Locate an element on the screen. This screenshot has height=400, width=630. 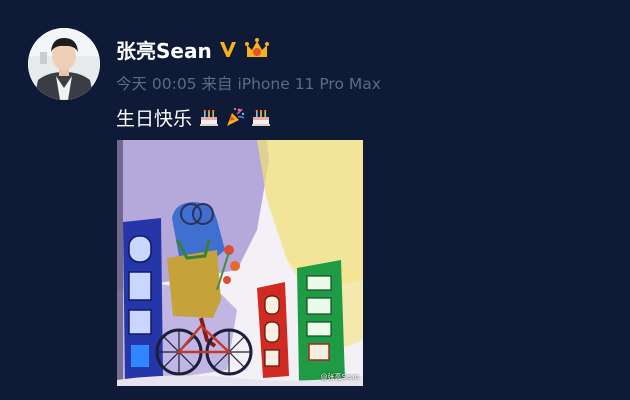
username: 张亮Sean is located at coordinates (164, 49).